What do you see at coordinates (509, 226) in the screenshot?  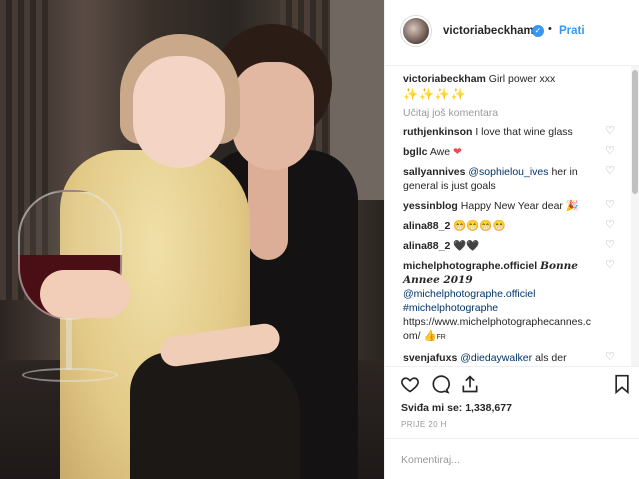 I see `comment: alina88_2 😁😁😁😁 ♡` at bounding box center [509, 226].